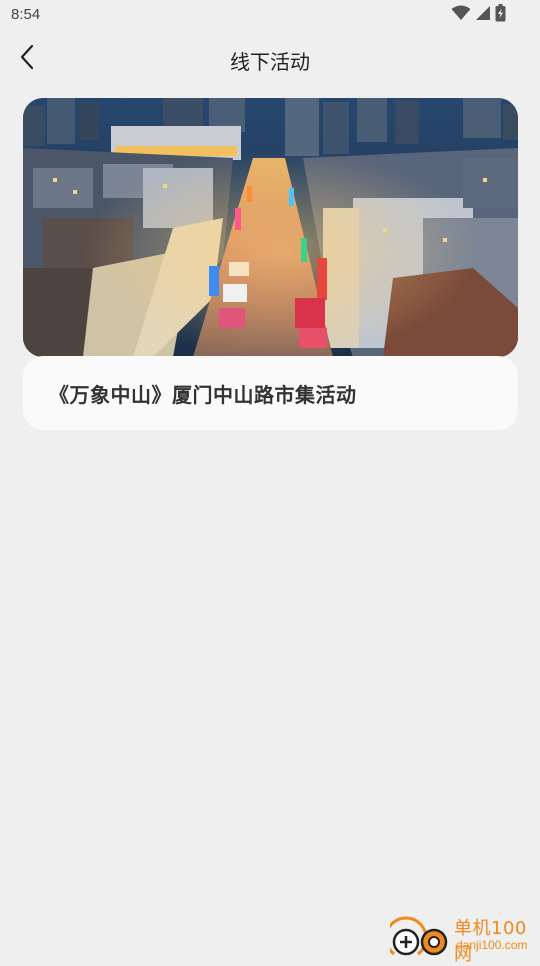 The image size is (540, 966). I want to click on wifi-icon, so click(461, 15).